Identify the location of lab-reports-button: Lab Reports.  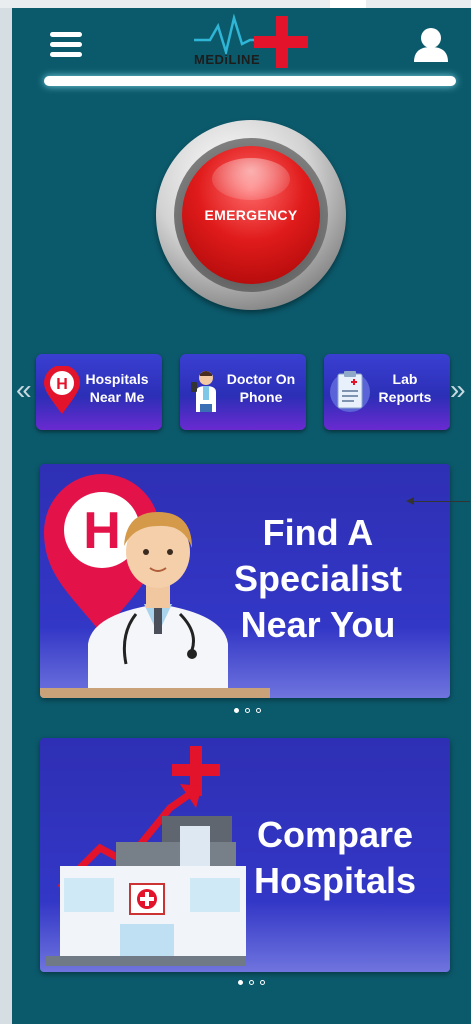
(387, 392).